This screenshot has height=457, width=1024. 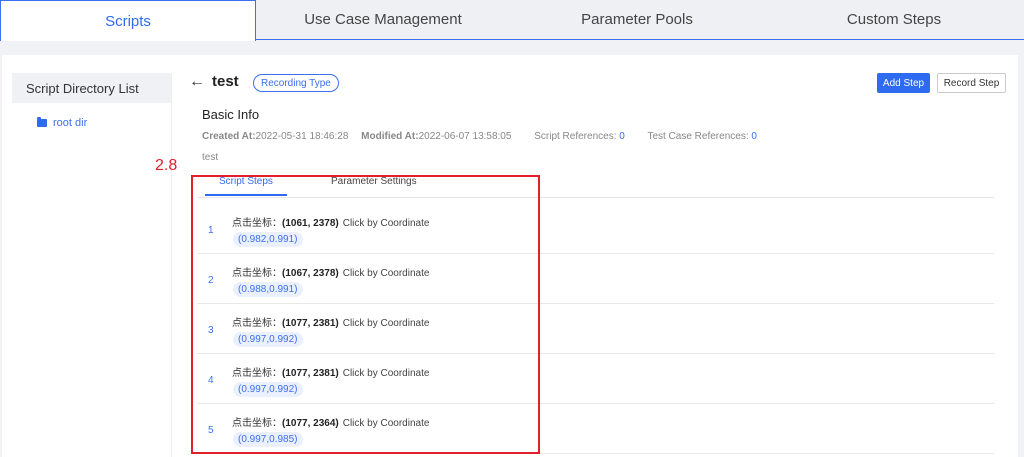 I want to click on sidebar-title: Script Directory List, so click(x=91, y=88).